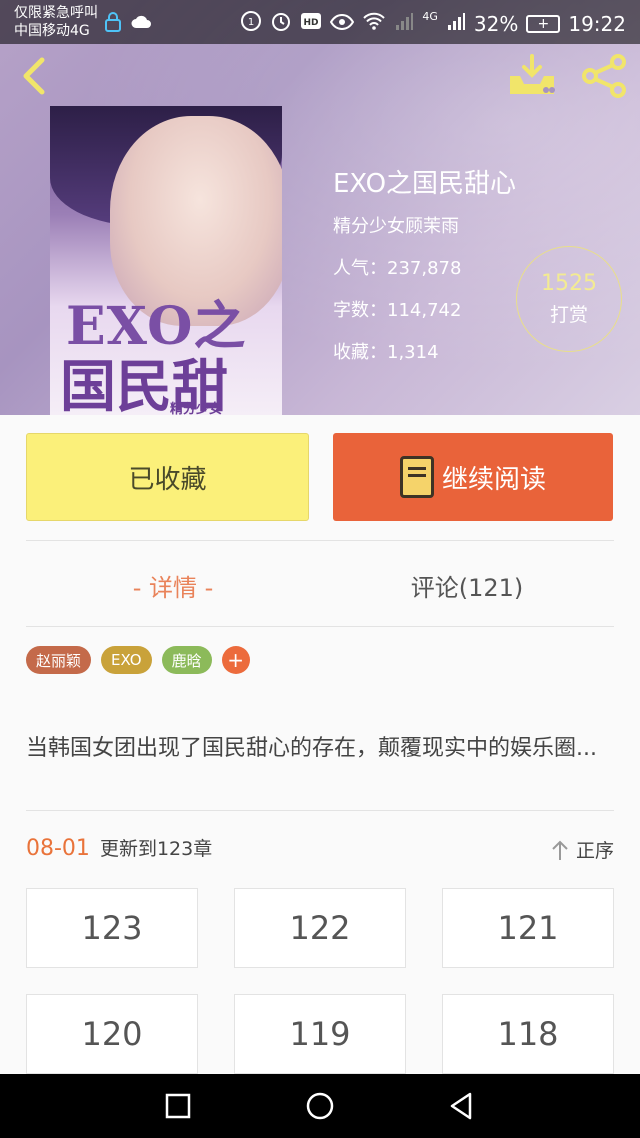 The image size is (640, 1138). I want to click on tab-comments: 评论(121), so click(467, 585).